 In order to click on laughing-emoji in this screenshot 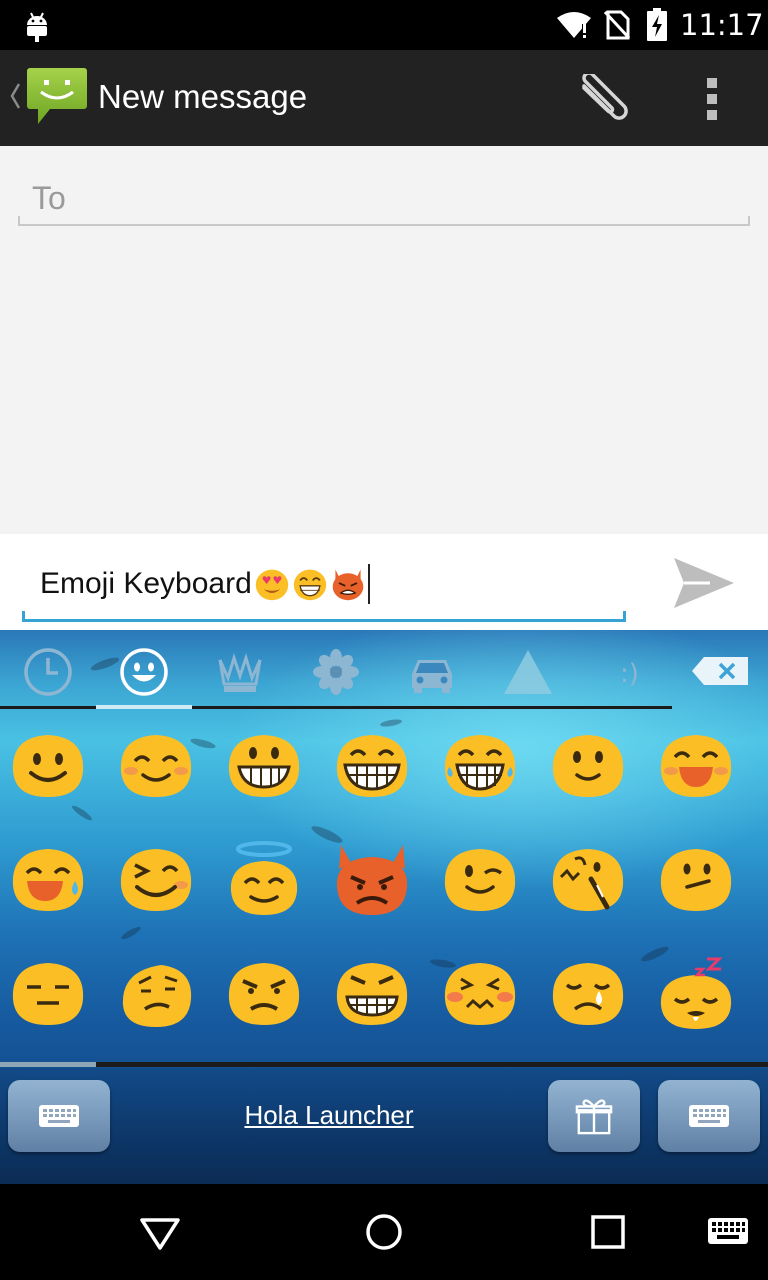, I will do `click(309, 585)`.